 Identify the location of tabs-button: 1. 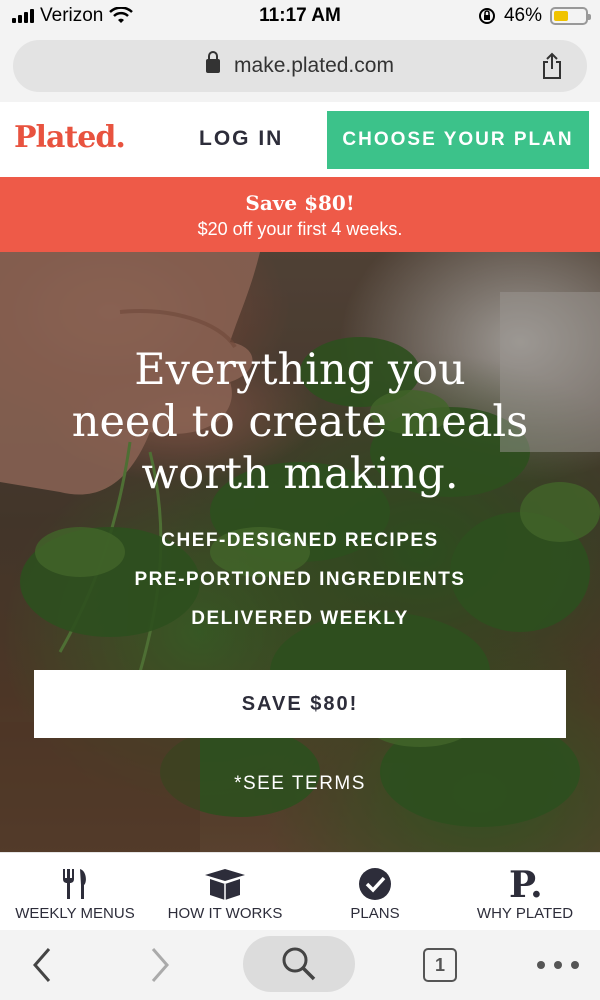
(440, 965).